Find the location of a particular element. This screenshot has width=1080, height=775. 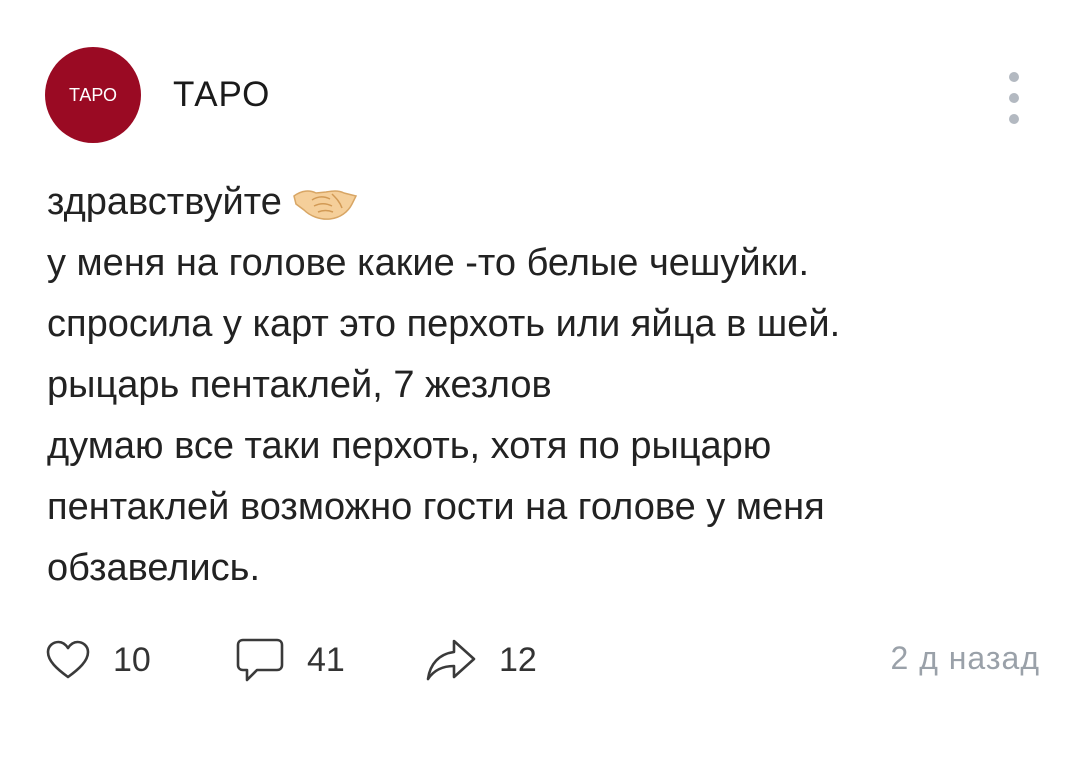

post-line: рыцарь пентаклей, 7 жезлов is located at coordinates (299, 385).